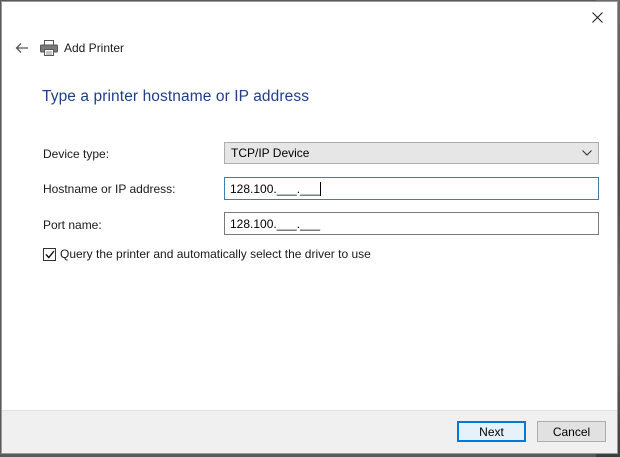  I want to click on port-name-input: 128.100.___.___, so click(411, 223).